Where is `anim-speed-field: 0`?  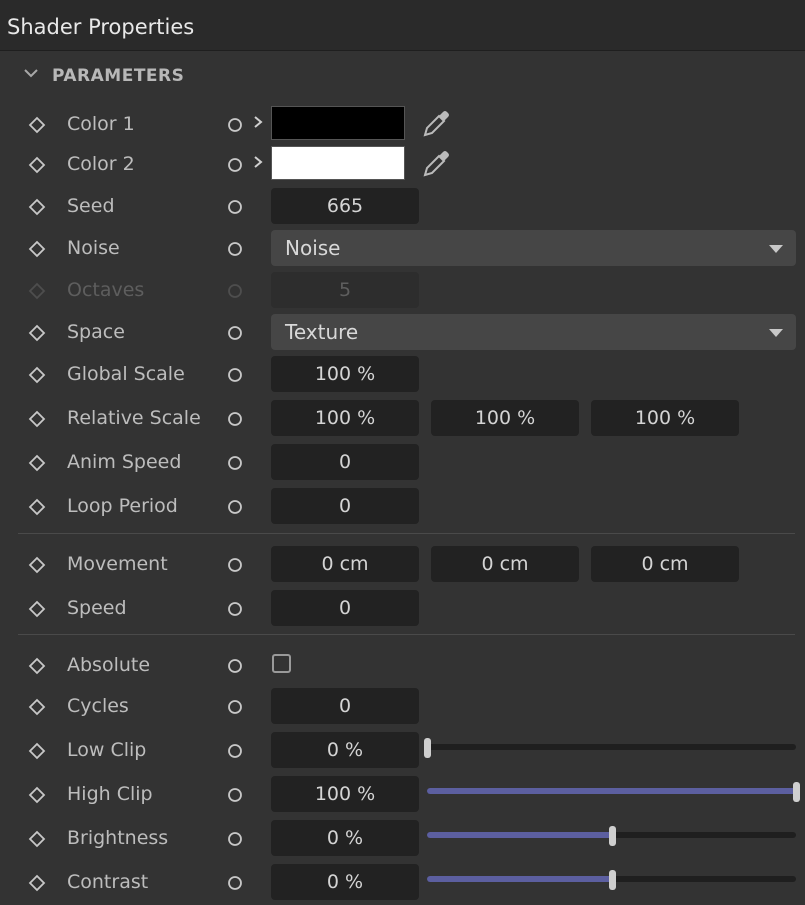 anim-speed-field: 0 is located at coordinates (345, 462).